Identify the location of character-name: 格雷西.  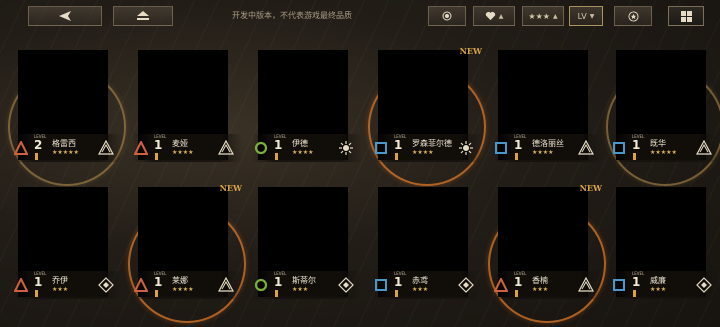
(64, 143).